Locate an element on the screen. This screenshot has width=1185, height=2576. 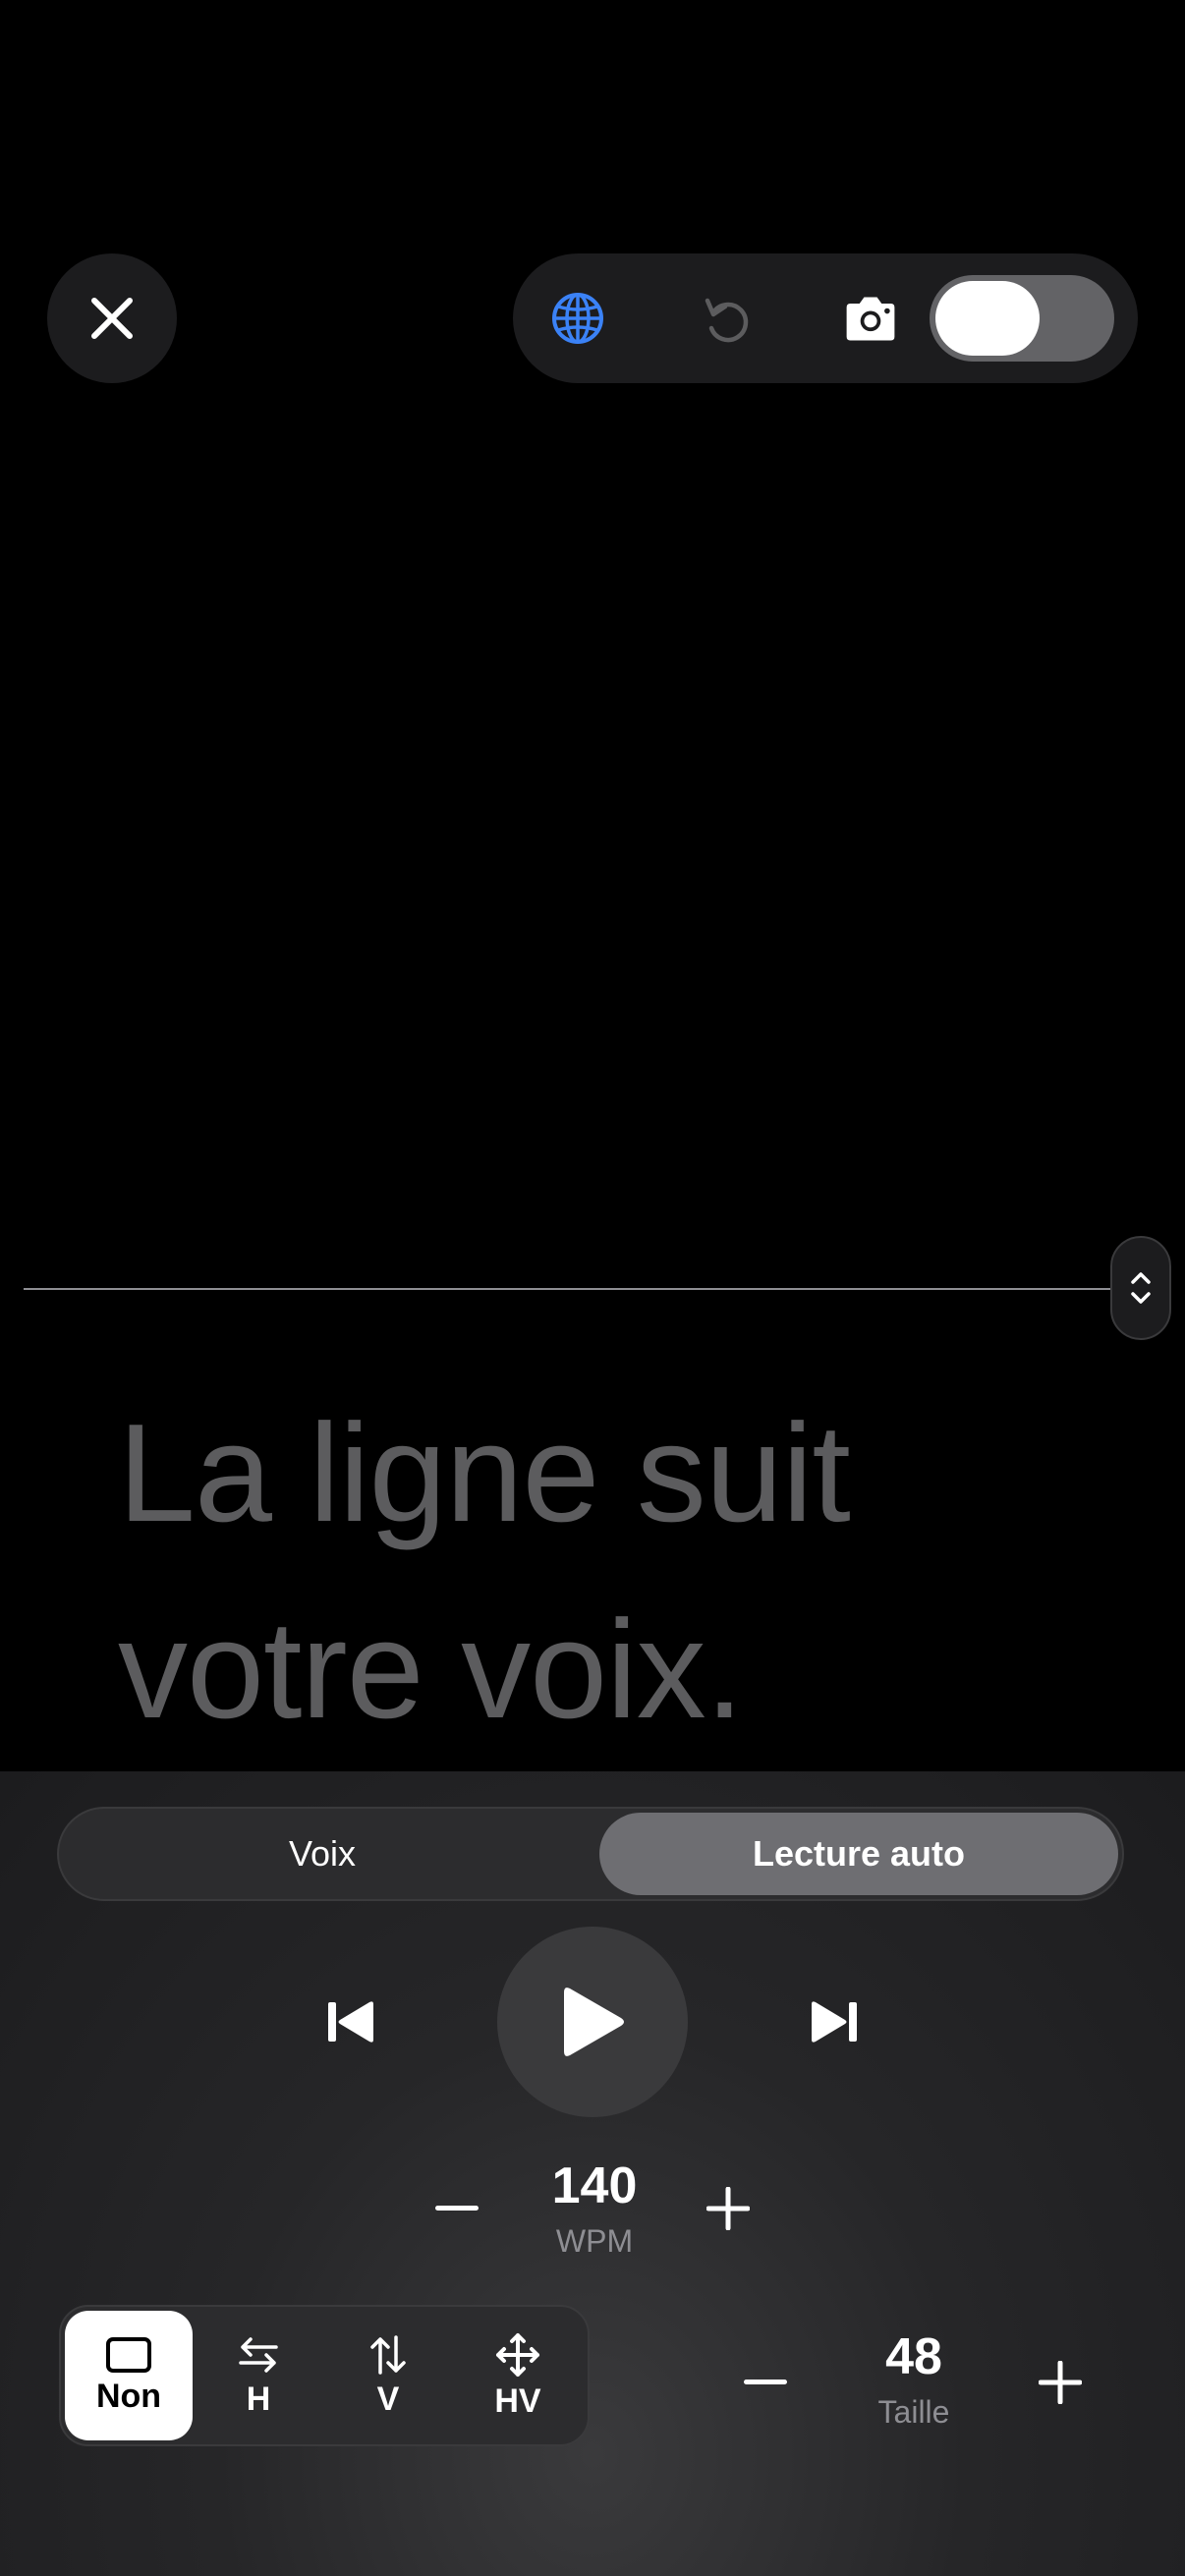
toggle-knob is located at coordinates (988, 318).